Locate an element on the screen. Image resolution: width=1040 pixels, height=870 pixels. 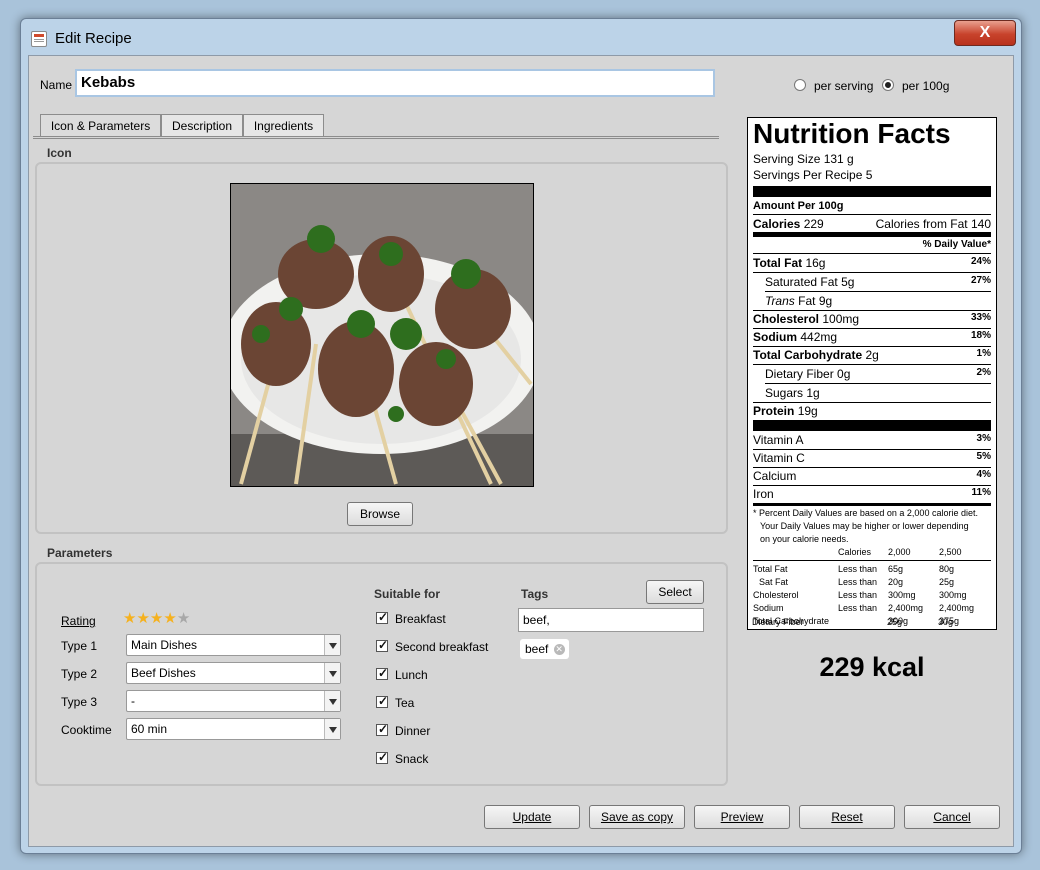
reset-button-label: Reset is located at coordinates (847, 817).